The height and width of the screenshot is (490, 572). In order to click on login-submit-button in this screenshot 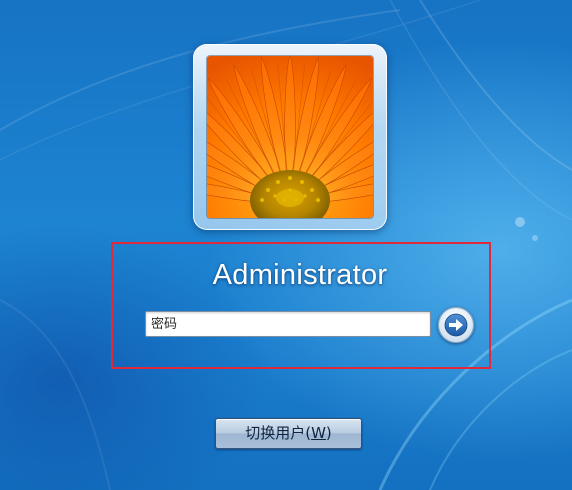, I will do `click(456, 325)`.